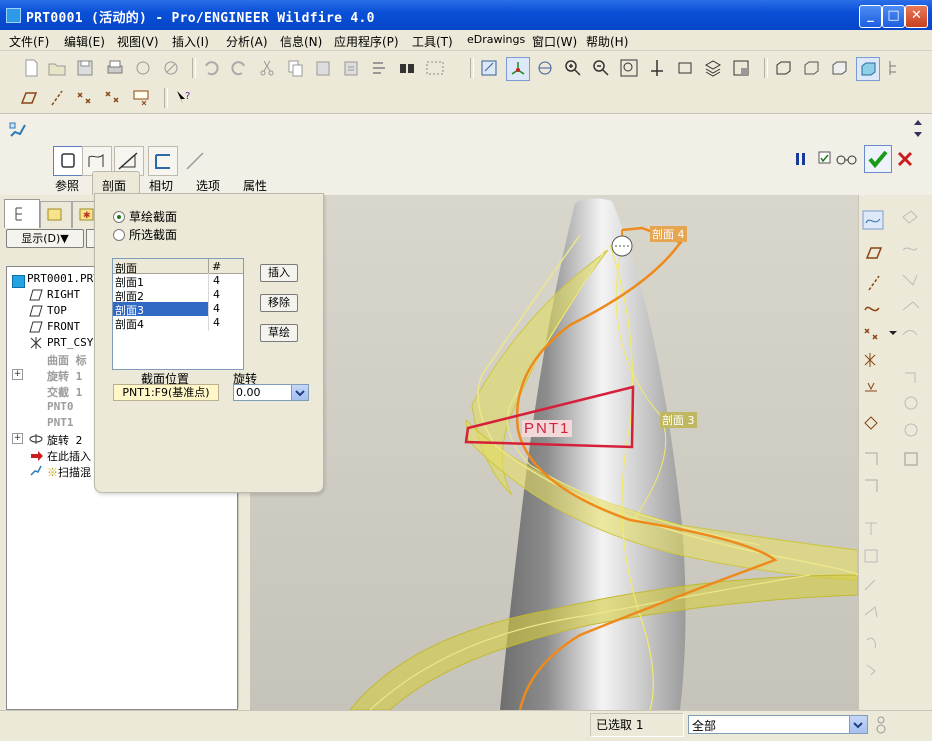  What do you see at coordinates (119, 235) in the screenshot?
I see `radio-selected-section` at bounding box center [119, 235].